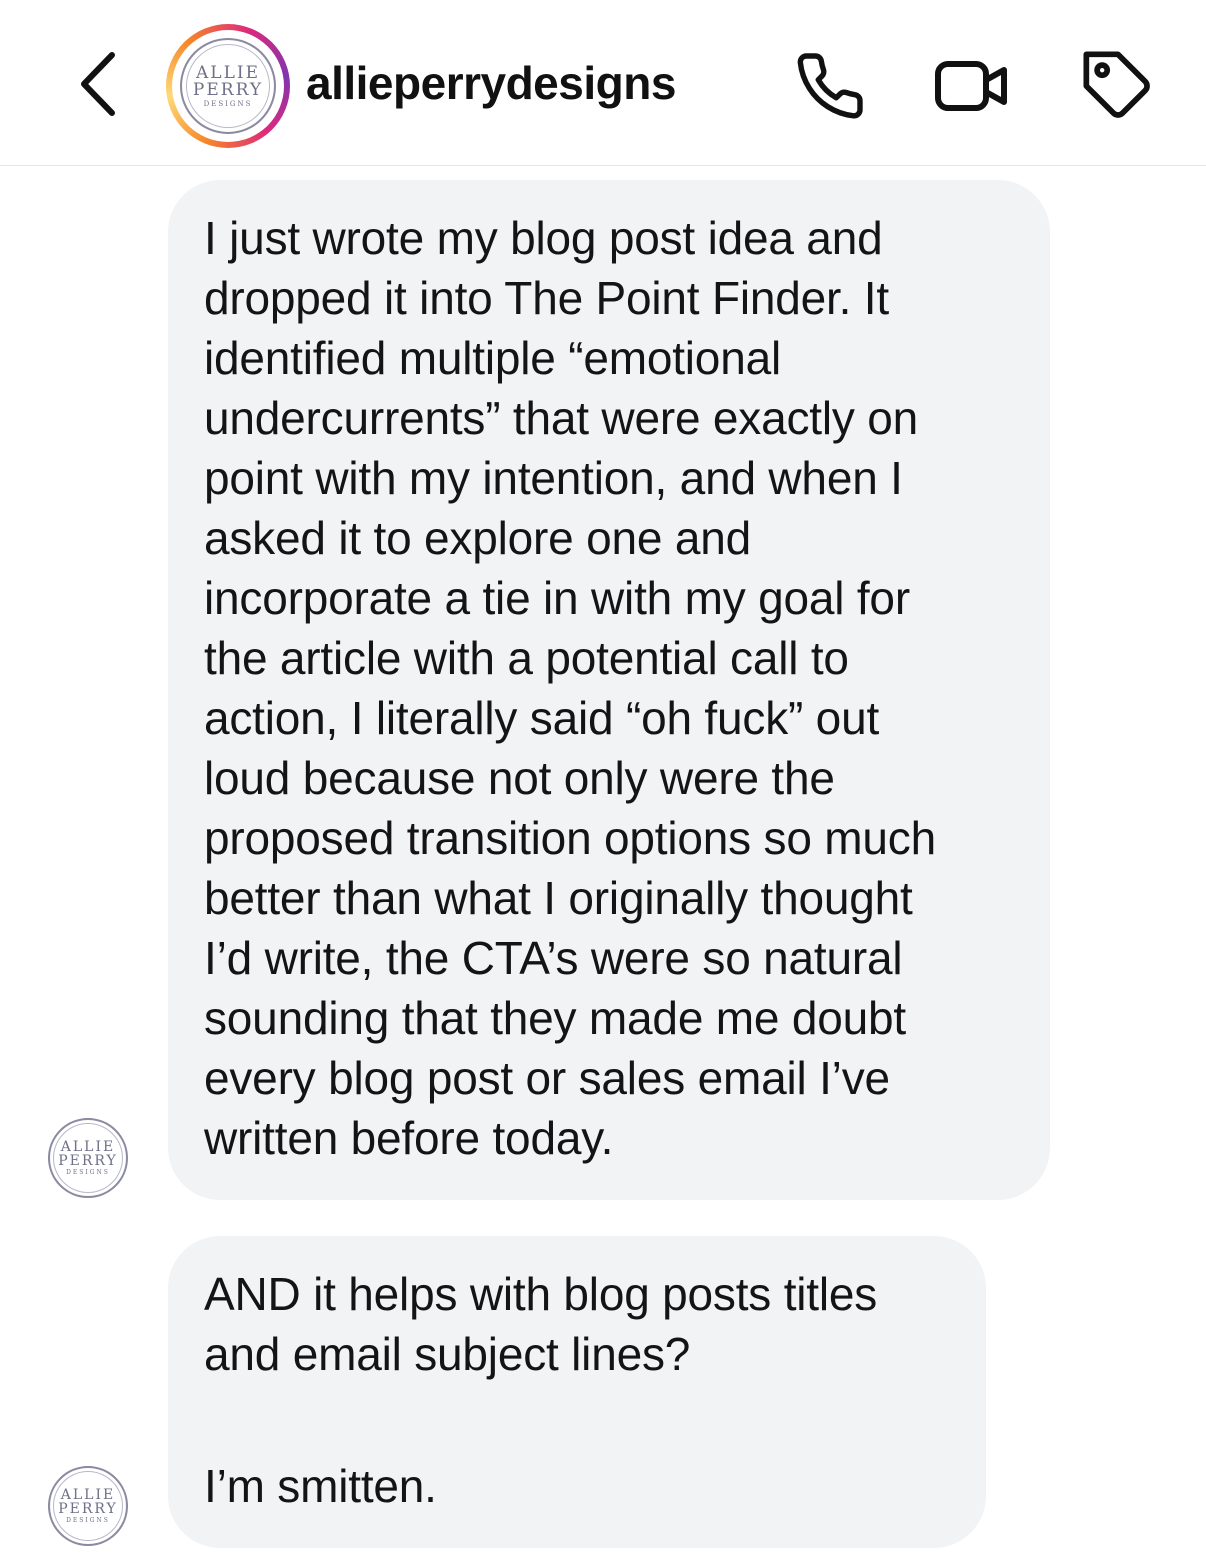  What do you see at coordinates (553, 958) in the screenshot?
I see `message-line: I’d write, the CTA’s were so natural` at bounding box center [553, 958].